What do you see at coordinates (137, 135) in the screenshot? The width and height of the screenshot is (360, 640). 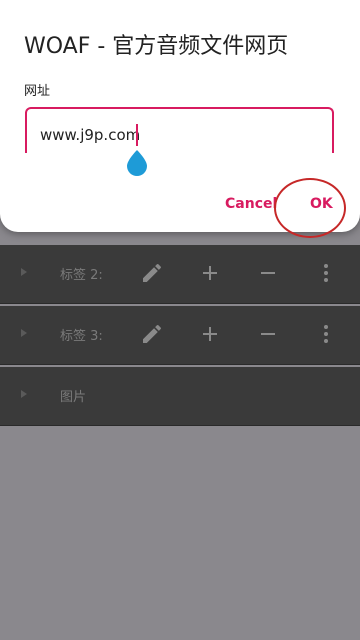 I see `text-caret` at bounding box center [137, 135].